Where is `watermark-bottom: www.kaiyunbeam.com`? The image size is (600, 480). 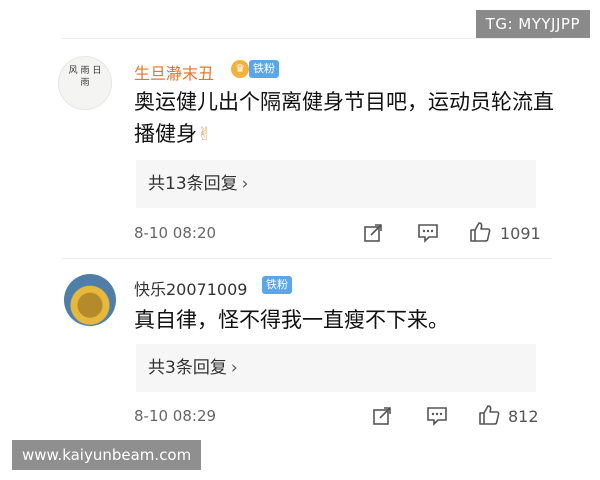 watermark-bottom: www.kaiyunbeam.com is located at coordinates (107, 455).